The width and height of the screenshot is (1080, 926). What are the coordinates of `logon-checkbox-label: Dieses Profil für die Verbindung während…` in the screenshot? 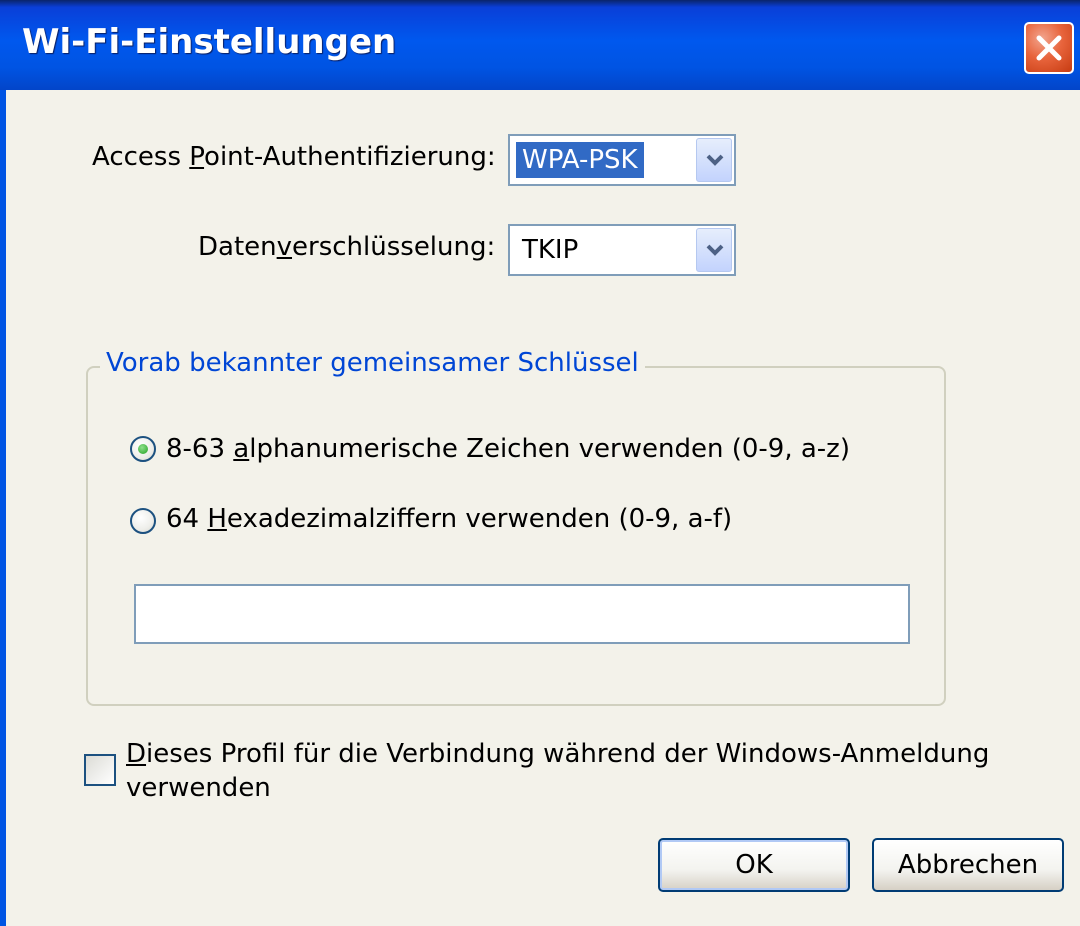 It's located at (557, 771).